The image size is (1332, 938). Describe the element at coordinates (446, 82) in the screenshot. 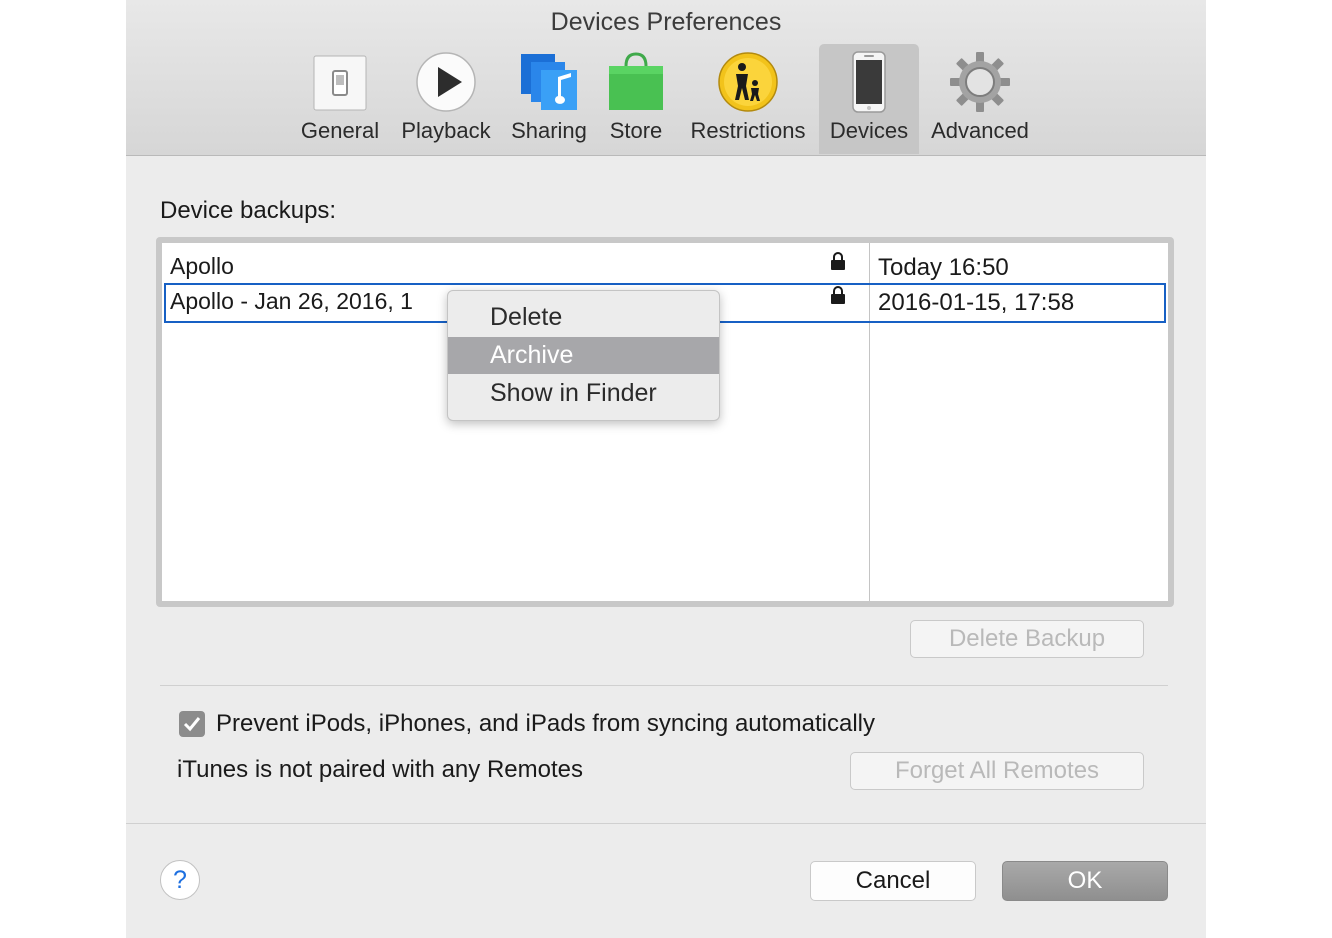

I see `play-icon` at that location.